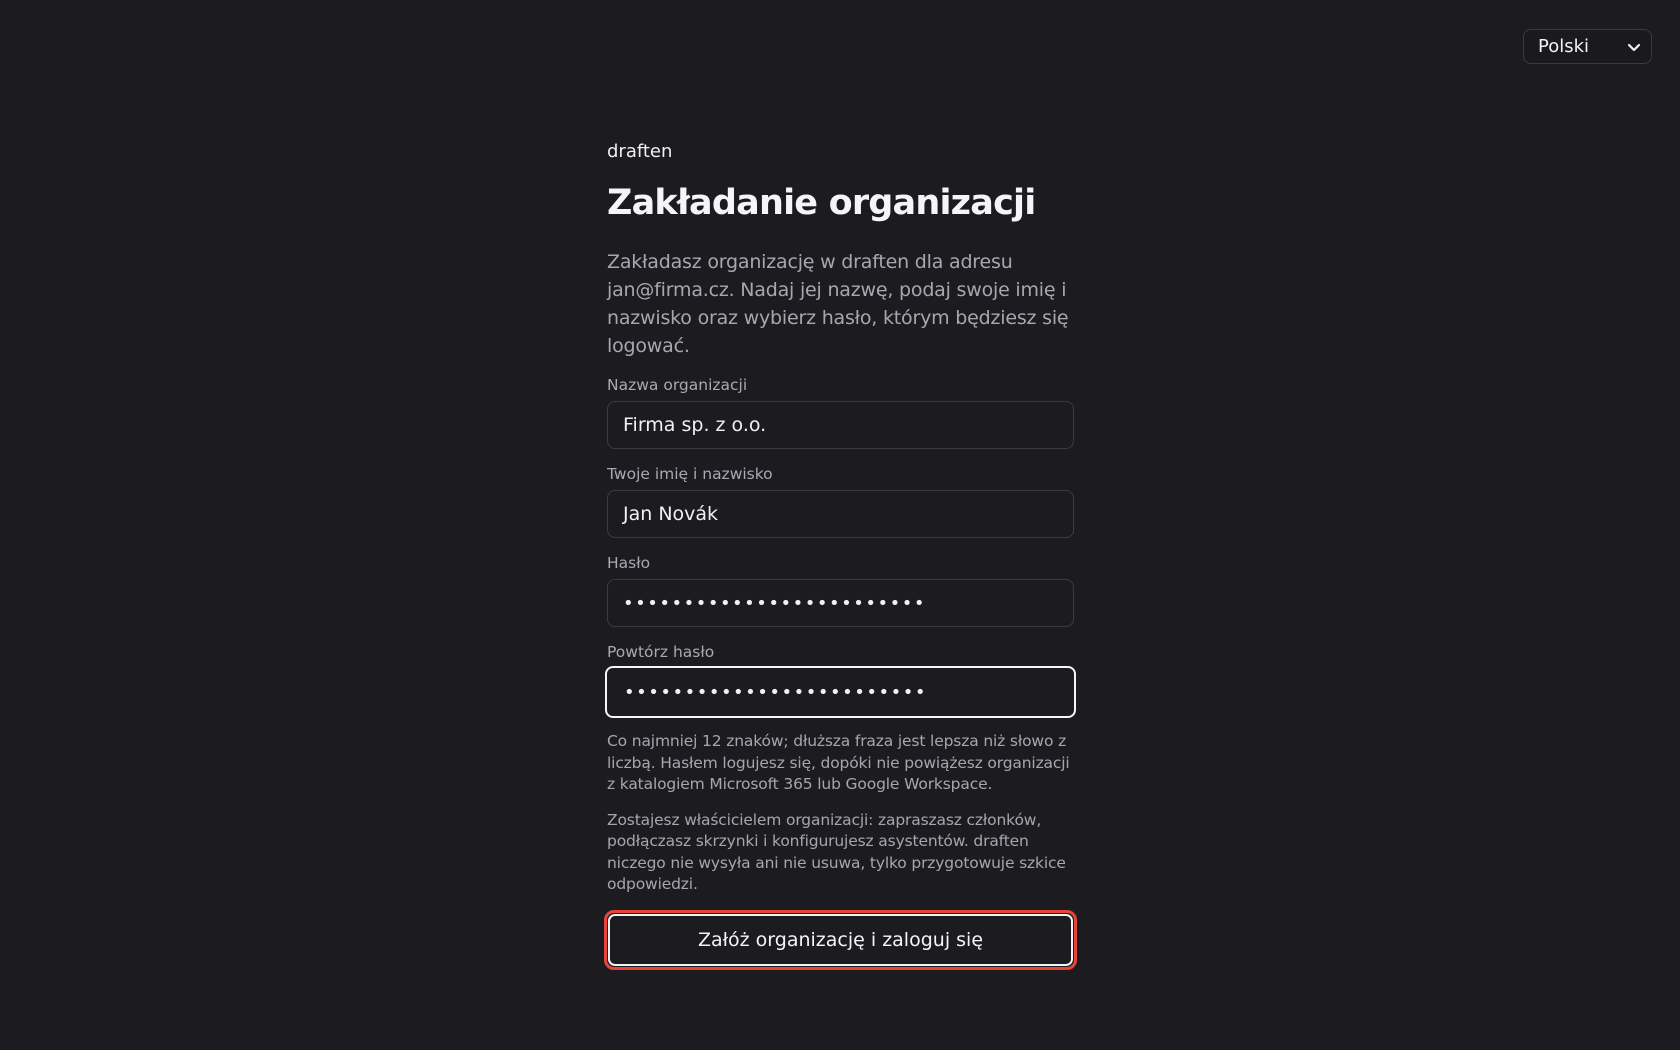 This screenshot has width=1680, height=1050. I want to click on password-field: Hasło •••••••••••••••••••••••••, so click(840, 590).